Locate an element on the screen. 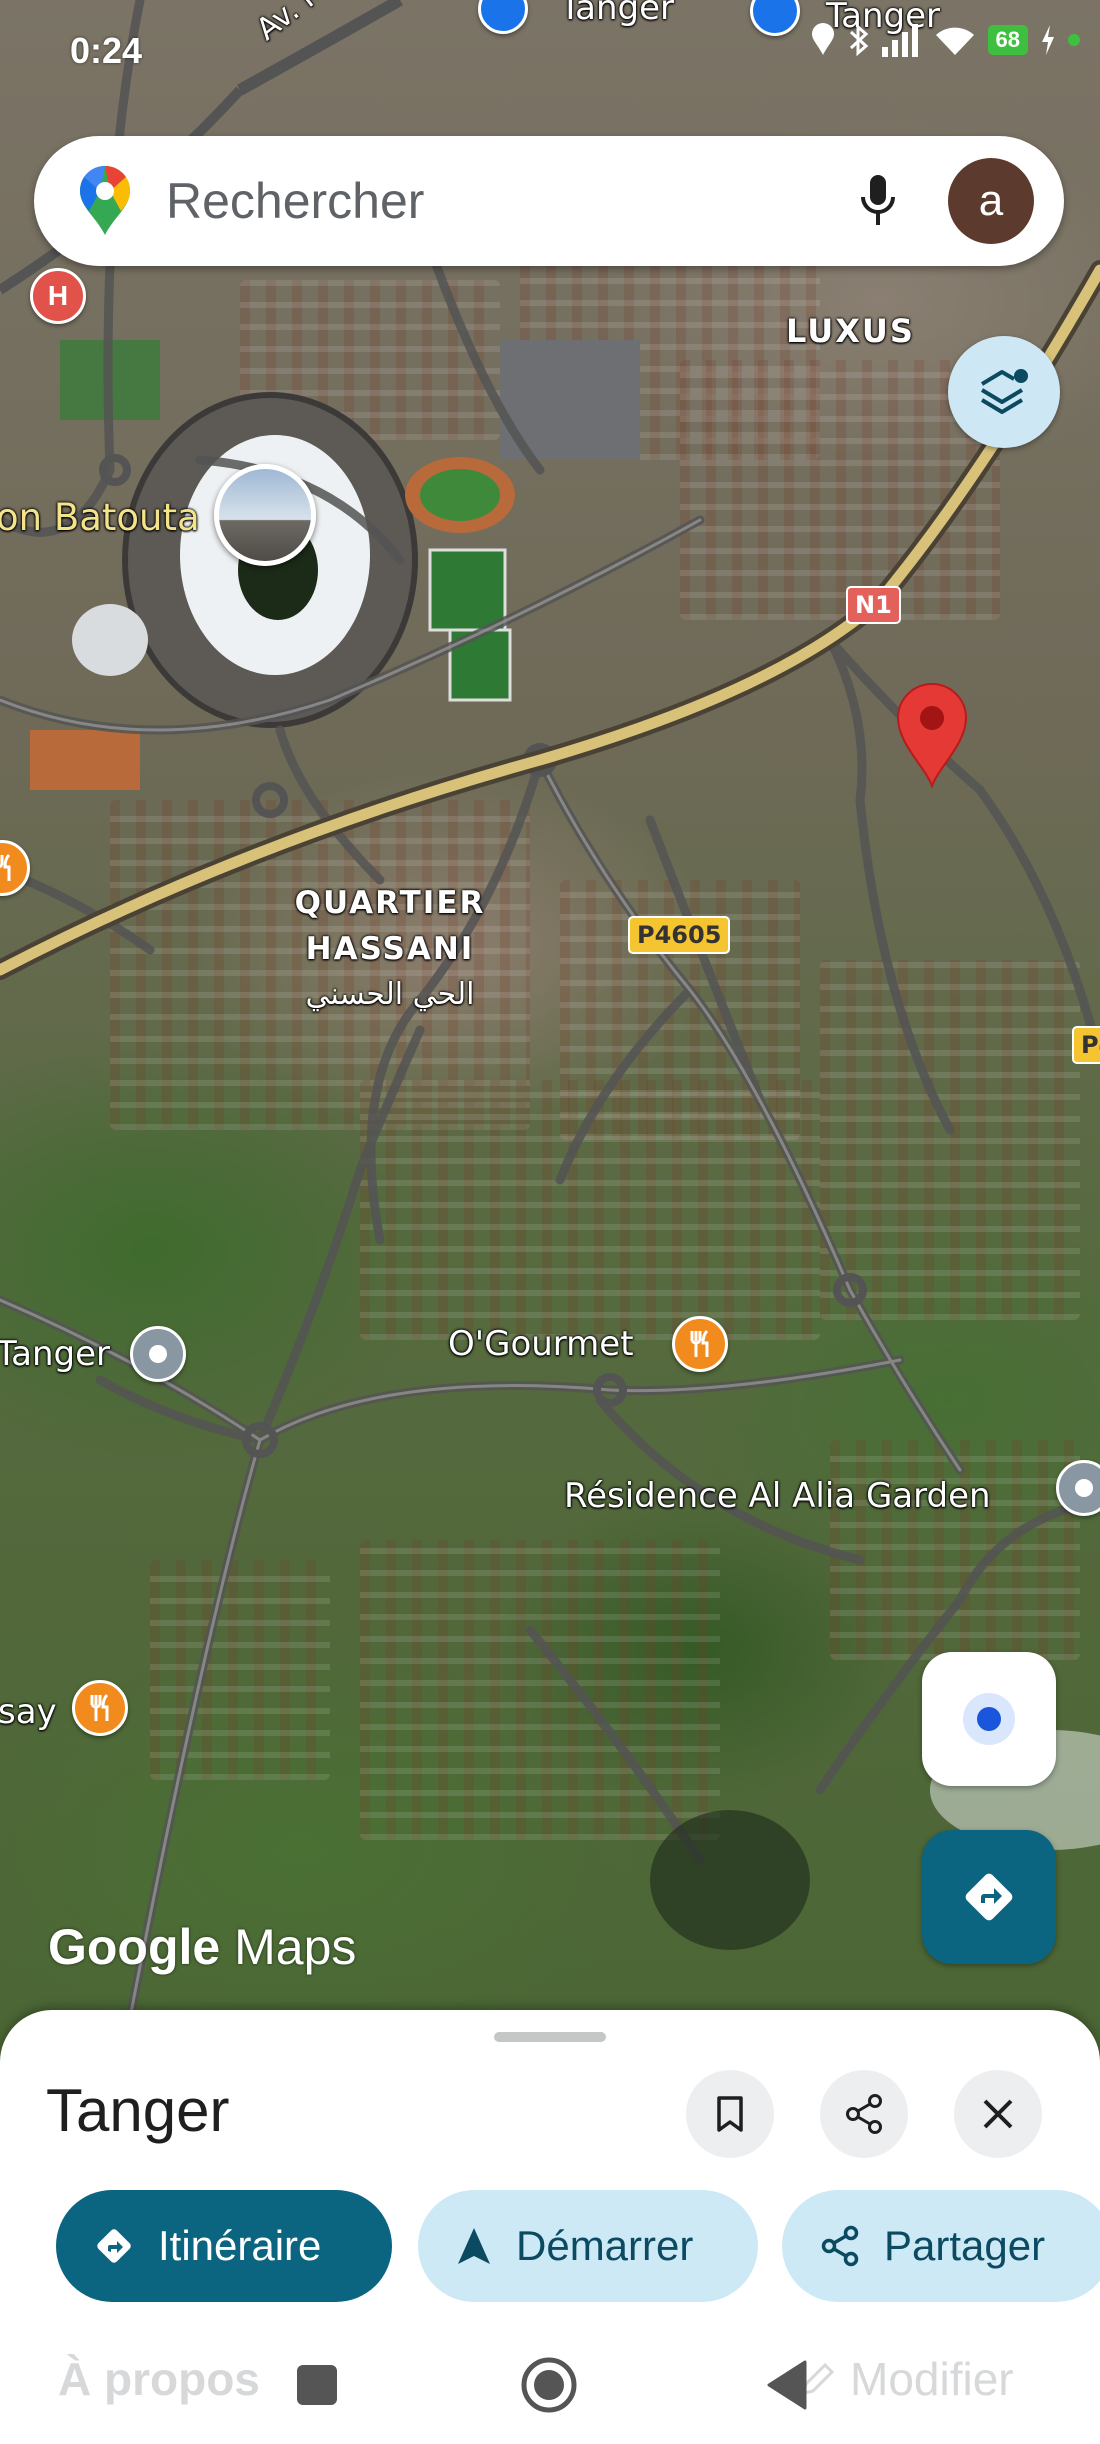  wordmark-google: Google is located at coordinates (134, 1947).